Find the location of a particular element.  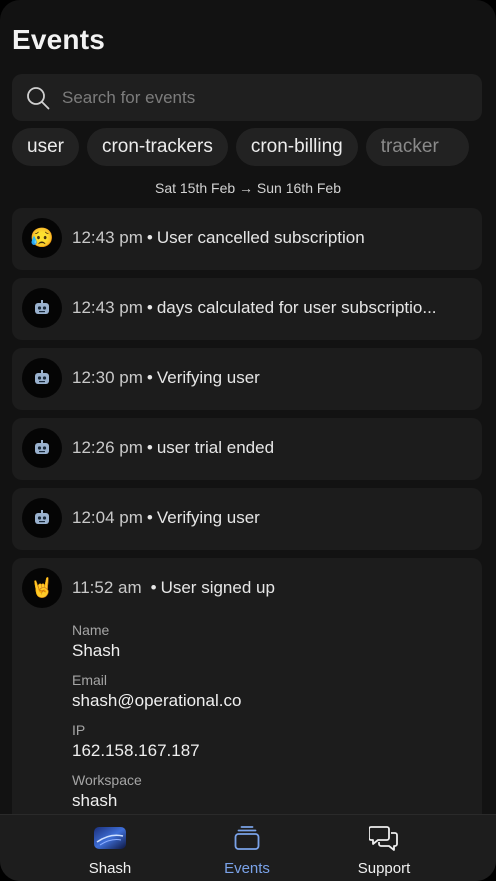

date-range: Sat 15th Feb → Sun 16th Feb is located at coordinates (247, 188).